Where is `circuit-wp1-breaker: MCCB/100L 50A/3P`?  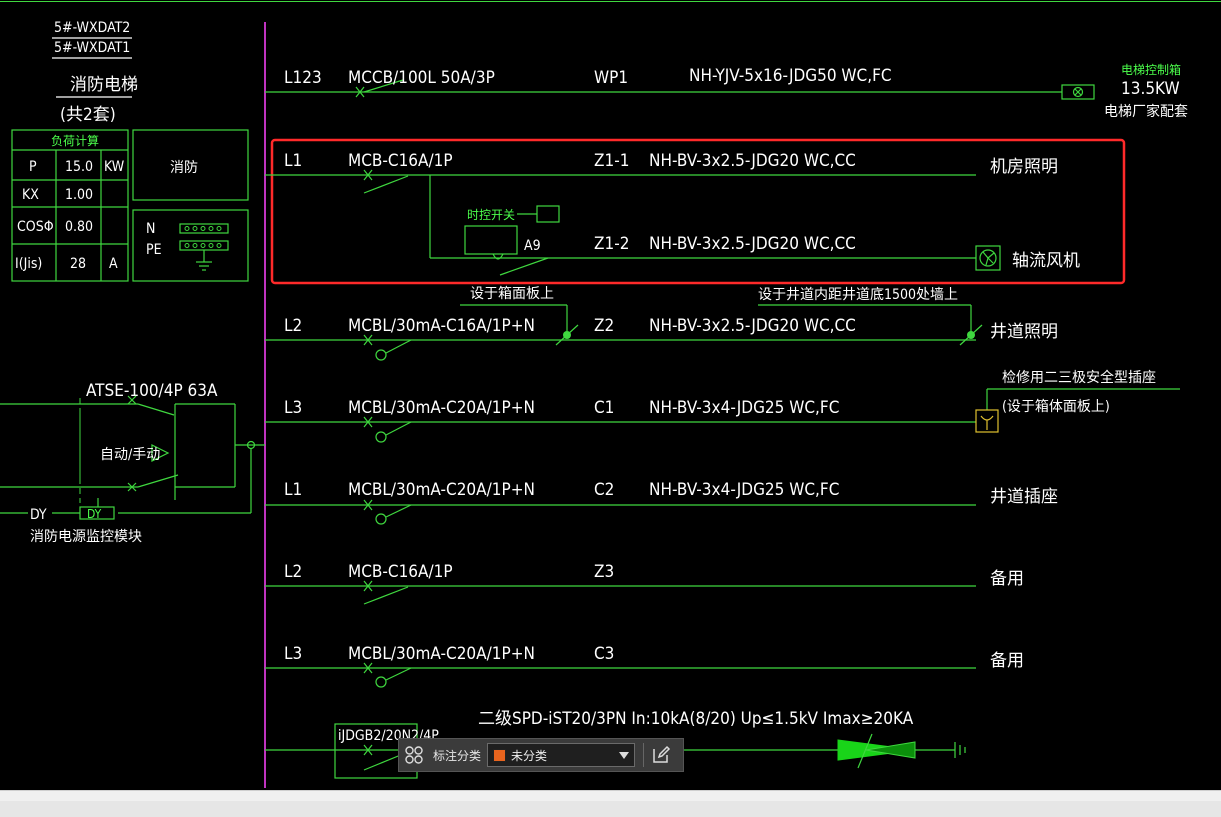
circuit-wp1-breaker: MCCB/100L 50A/3P is located at coordinates (421, 78).